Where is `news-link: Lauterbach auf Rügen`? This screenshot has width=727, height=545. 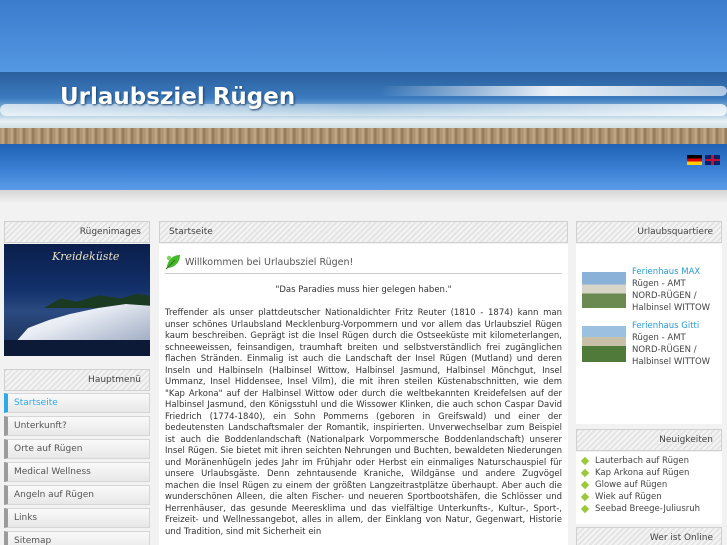 news-link: Lauterbach auf Rügen is located at coordinates (642, 461).